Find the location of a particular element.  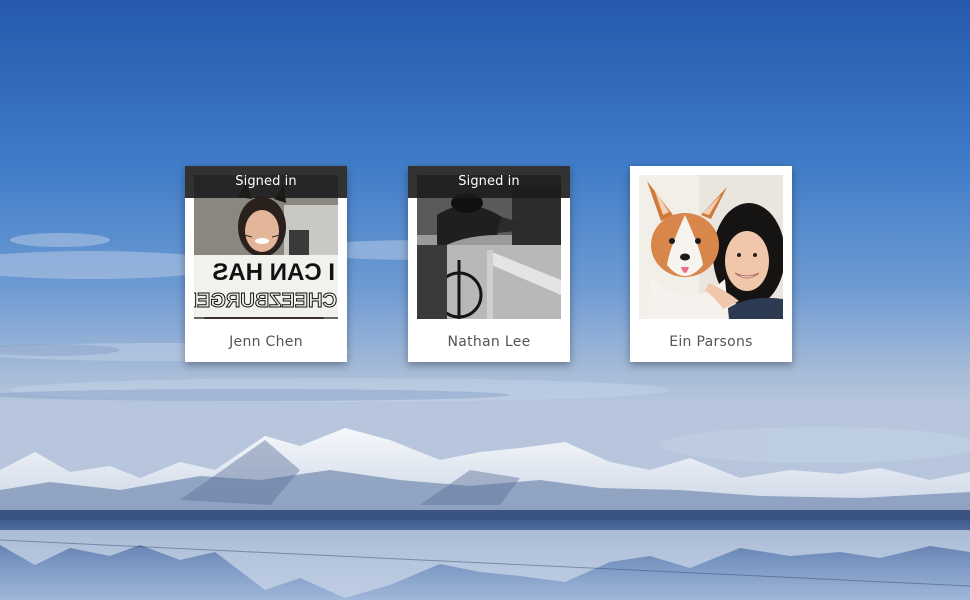

user-name: Nathan Lee is located at coordinates (489, 342).